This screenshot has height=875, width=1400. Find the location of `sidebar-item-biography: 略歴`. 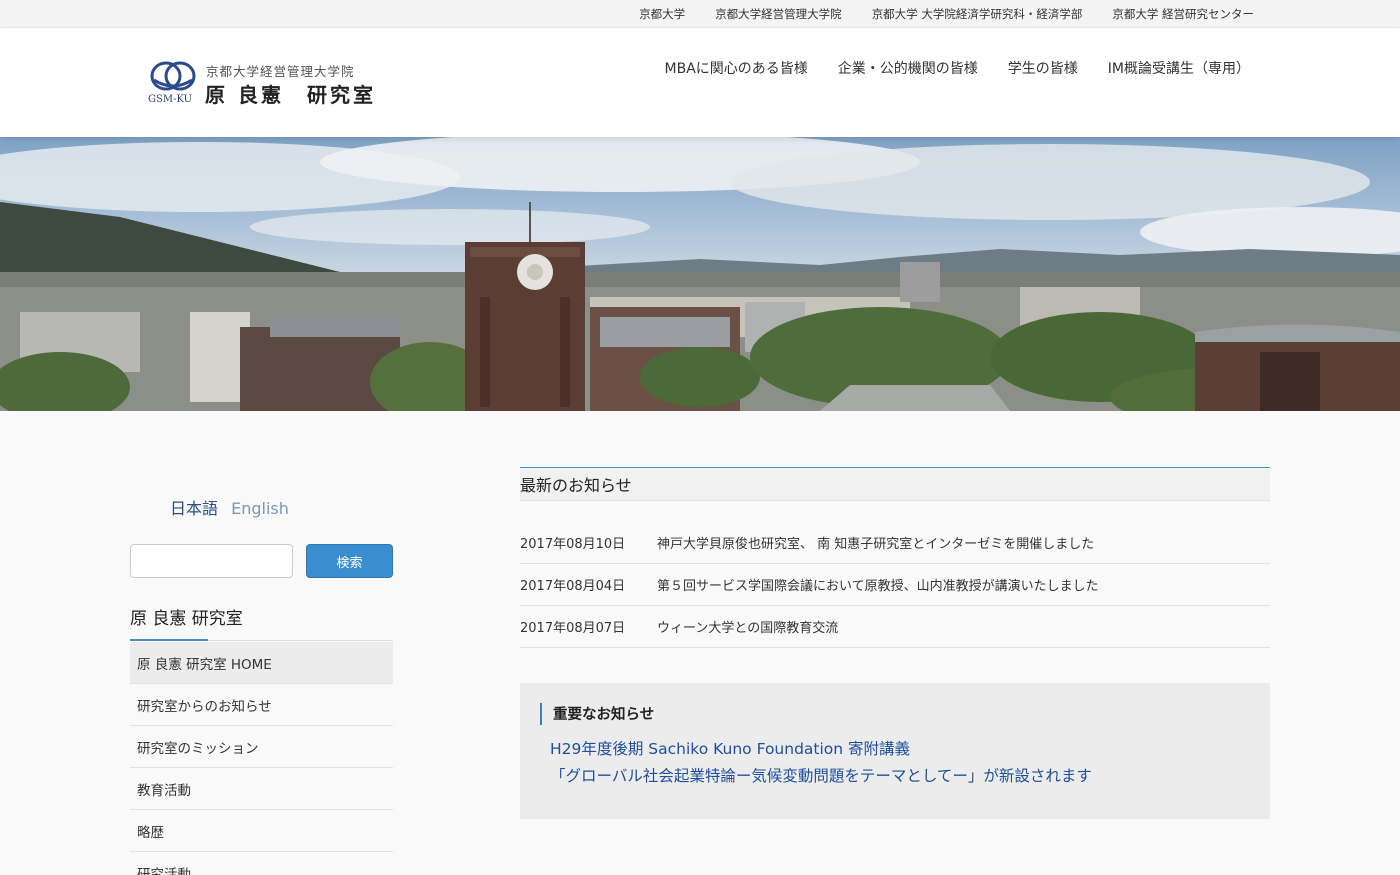

sidebar-item-biography: 略歴 is located at coordinates (261, 831).